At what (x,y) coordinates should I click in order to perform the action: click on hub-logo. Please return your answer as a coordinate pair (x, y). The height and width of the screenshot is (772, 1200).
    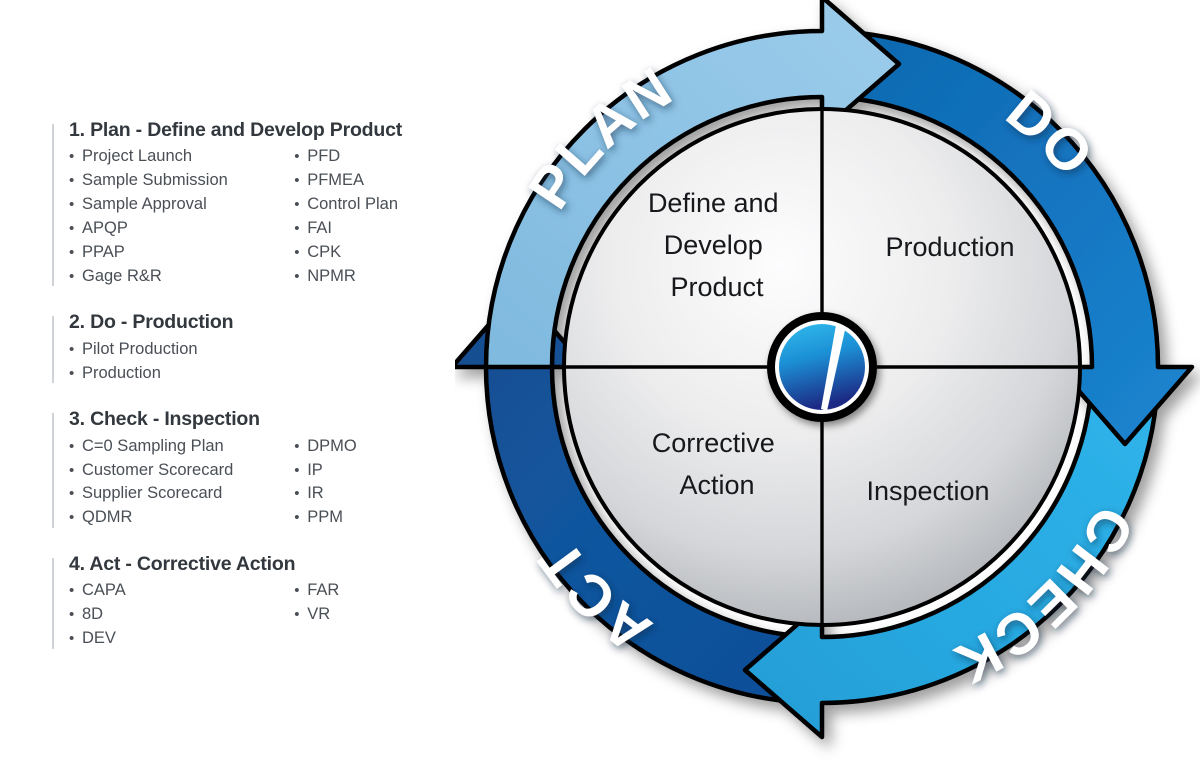
    Looking at the image, I should click on (822, 367).